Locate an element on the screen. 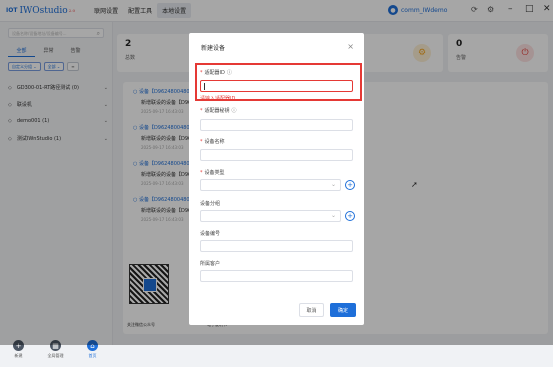 The width and height of the screenshot is (553, 367). add-device-type-button: + is located at coordinates (350, 185).